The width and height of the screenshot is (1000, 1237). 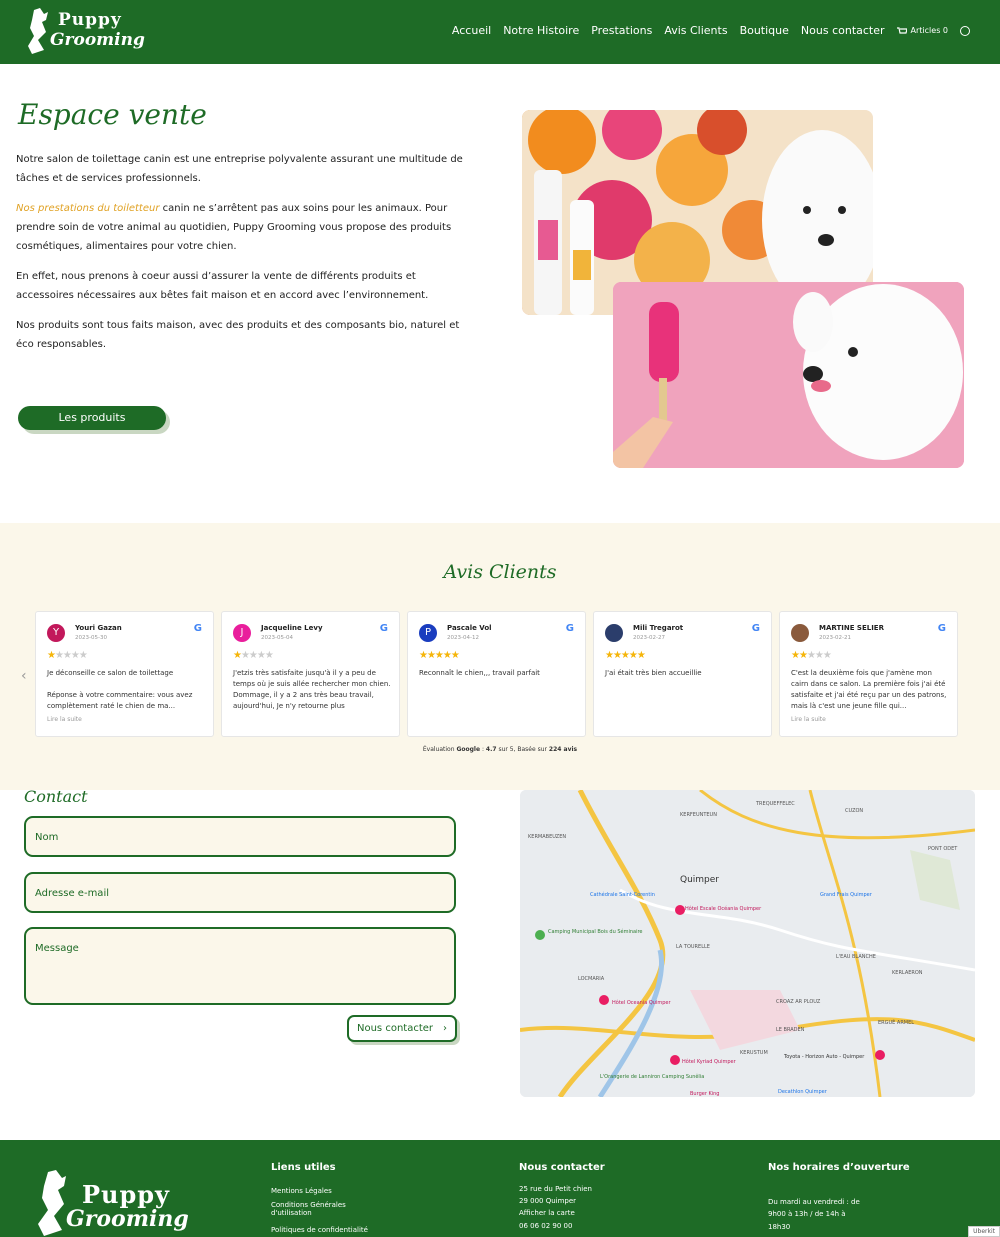 I want to click on map-label: Camping Municipal Bois du Séminaire, so click(x=595, y=931).